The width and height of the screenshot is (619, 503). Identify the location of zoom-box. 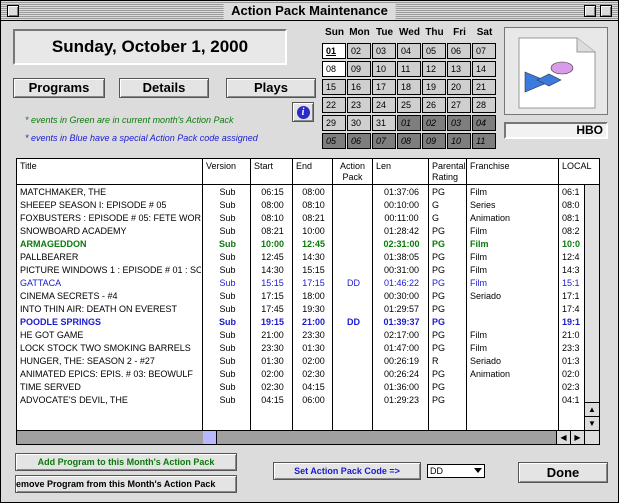
(590, 11).